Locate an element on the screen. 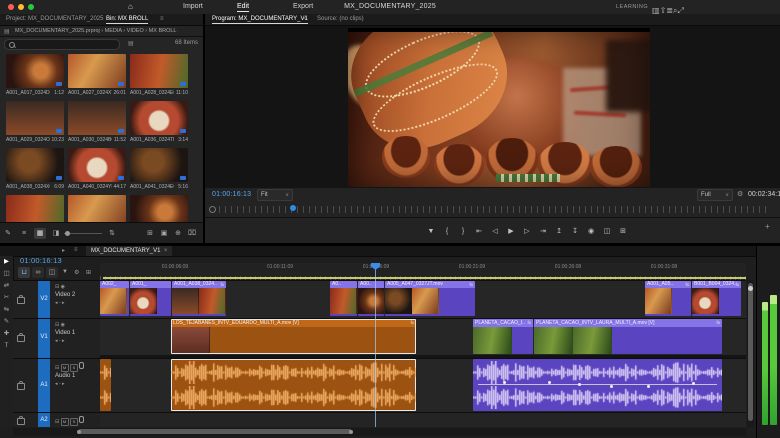 The height and width of the screenshot is (438, 780). sync-lock-eye-icons: ⊟ ◉ is located at coordinates (77, 287).